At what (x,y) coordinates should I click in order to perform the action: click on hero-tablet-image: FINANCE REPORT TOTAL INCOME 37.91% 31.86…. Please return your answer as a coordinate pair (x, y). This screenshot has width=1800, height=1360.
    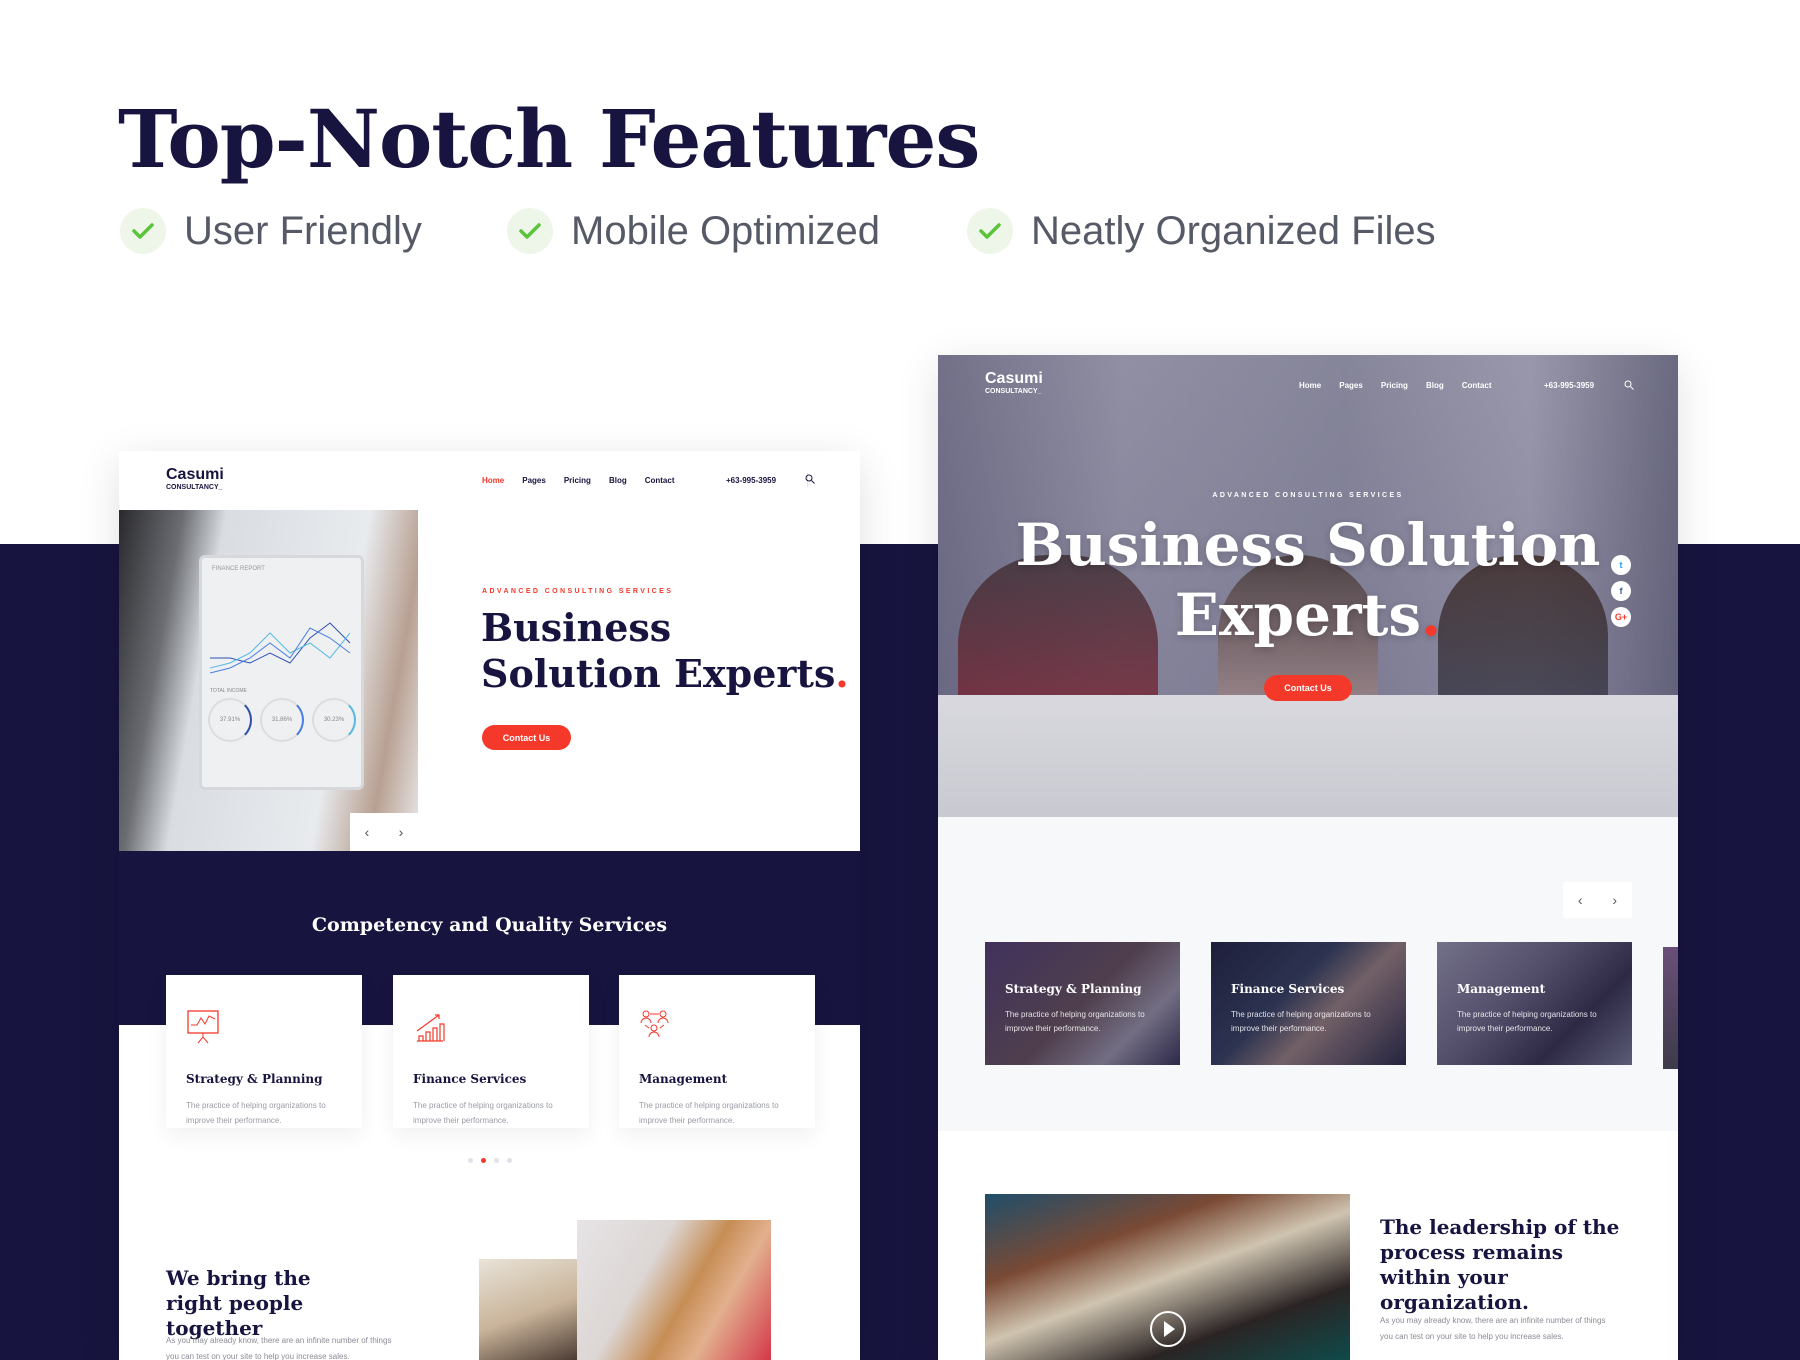
    Looking at the image, I should click on (268, 680).